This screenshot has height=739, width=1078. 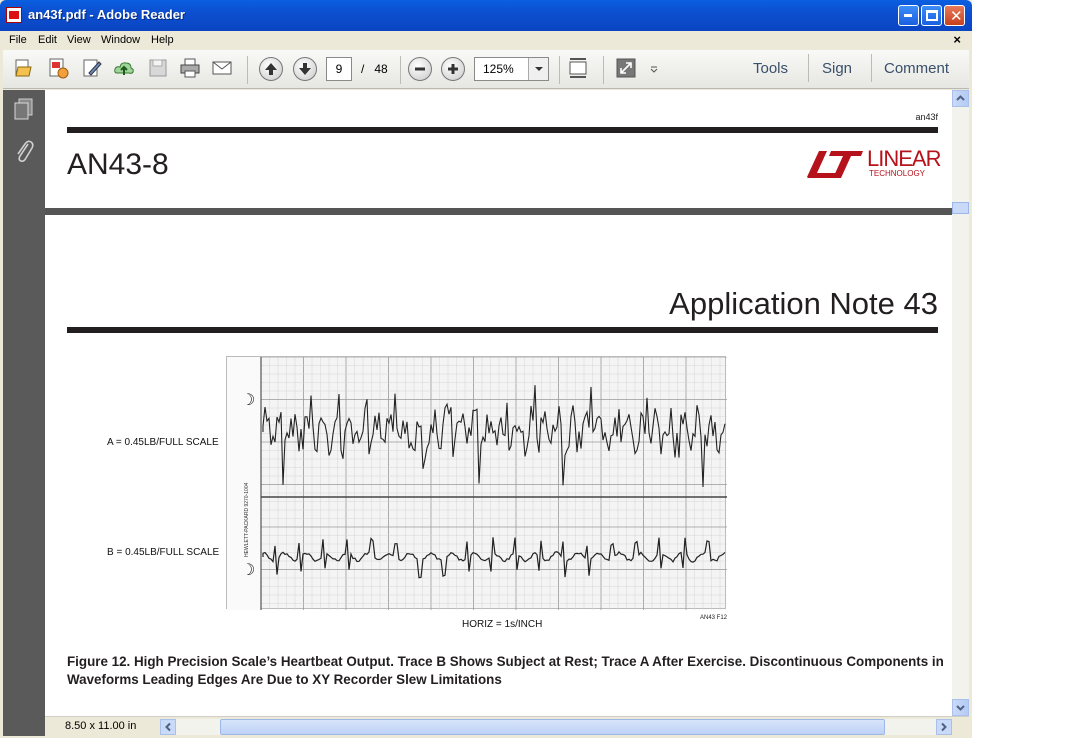 I want to click on menu-window: Window, so click(x=120, y=40).